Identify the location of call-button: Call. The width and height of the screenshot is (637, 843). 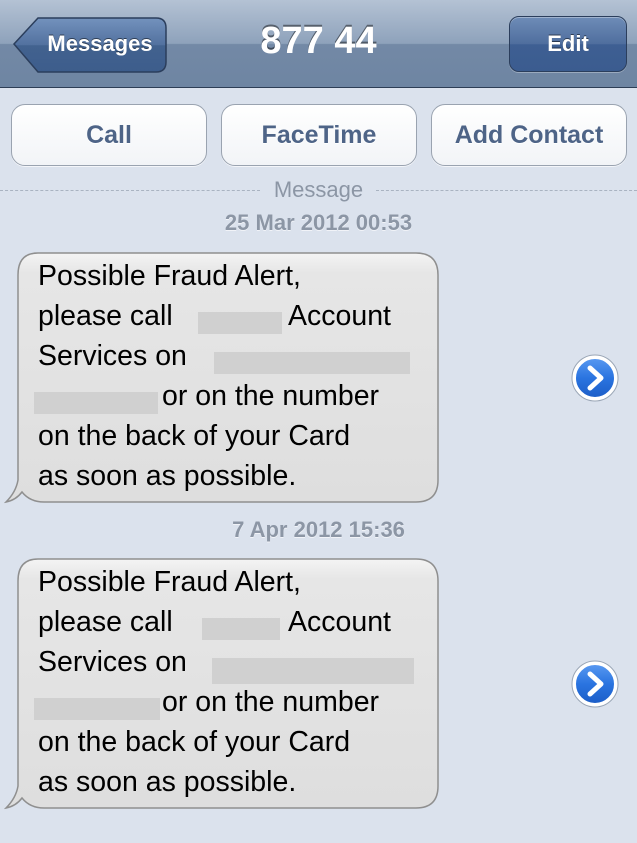
(109, 135).